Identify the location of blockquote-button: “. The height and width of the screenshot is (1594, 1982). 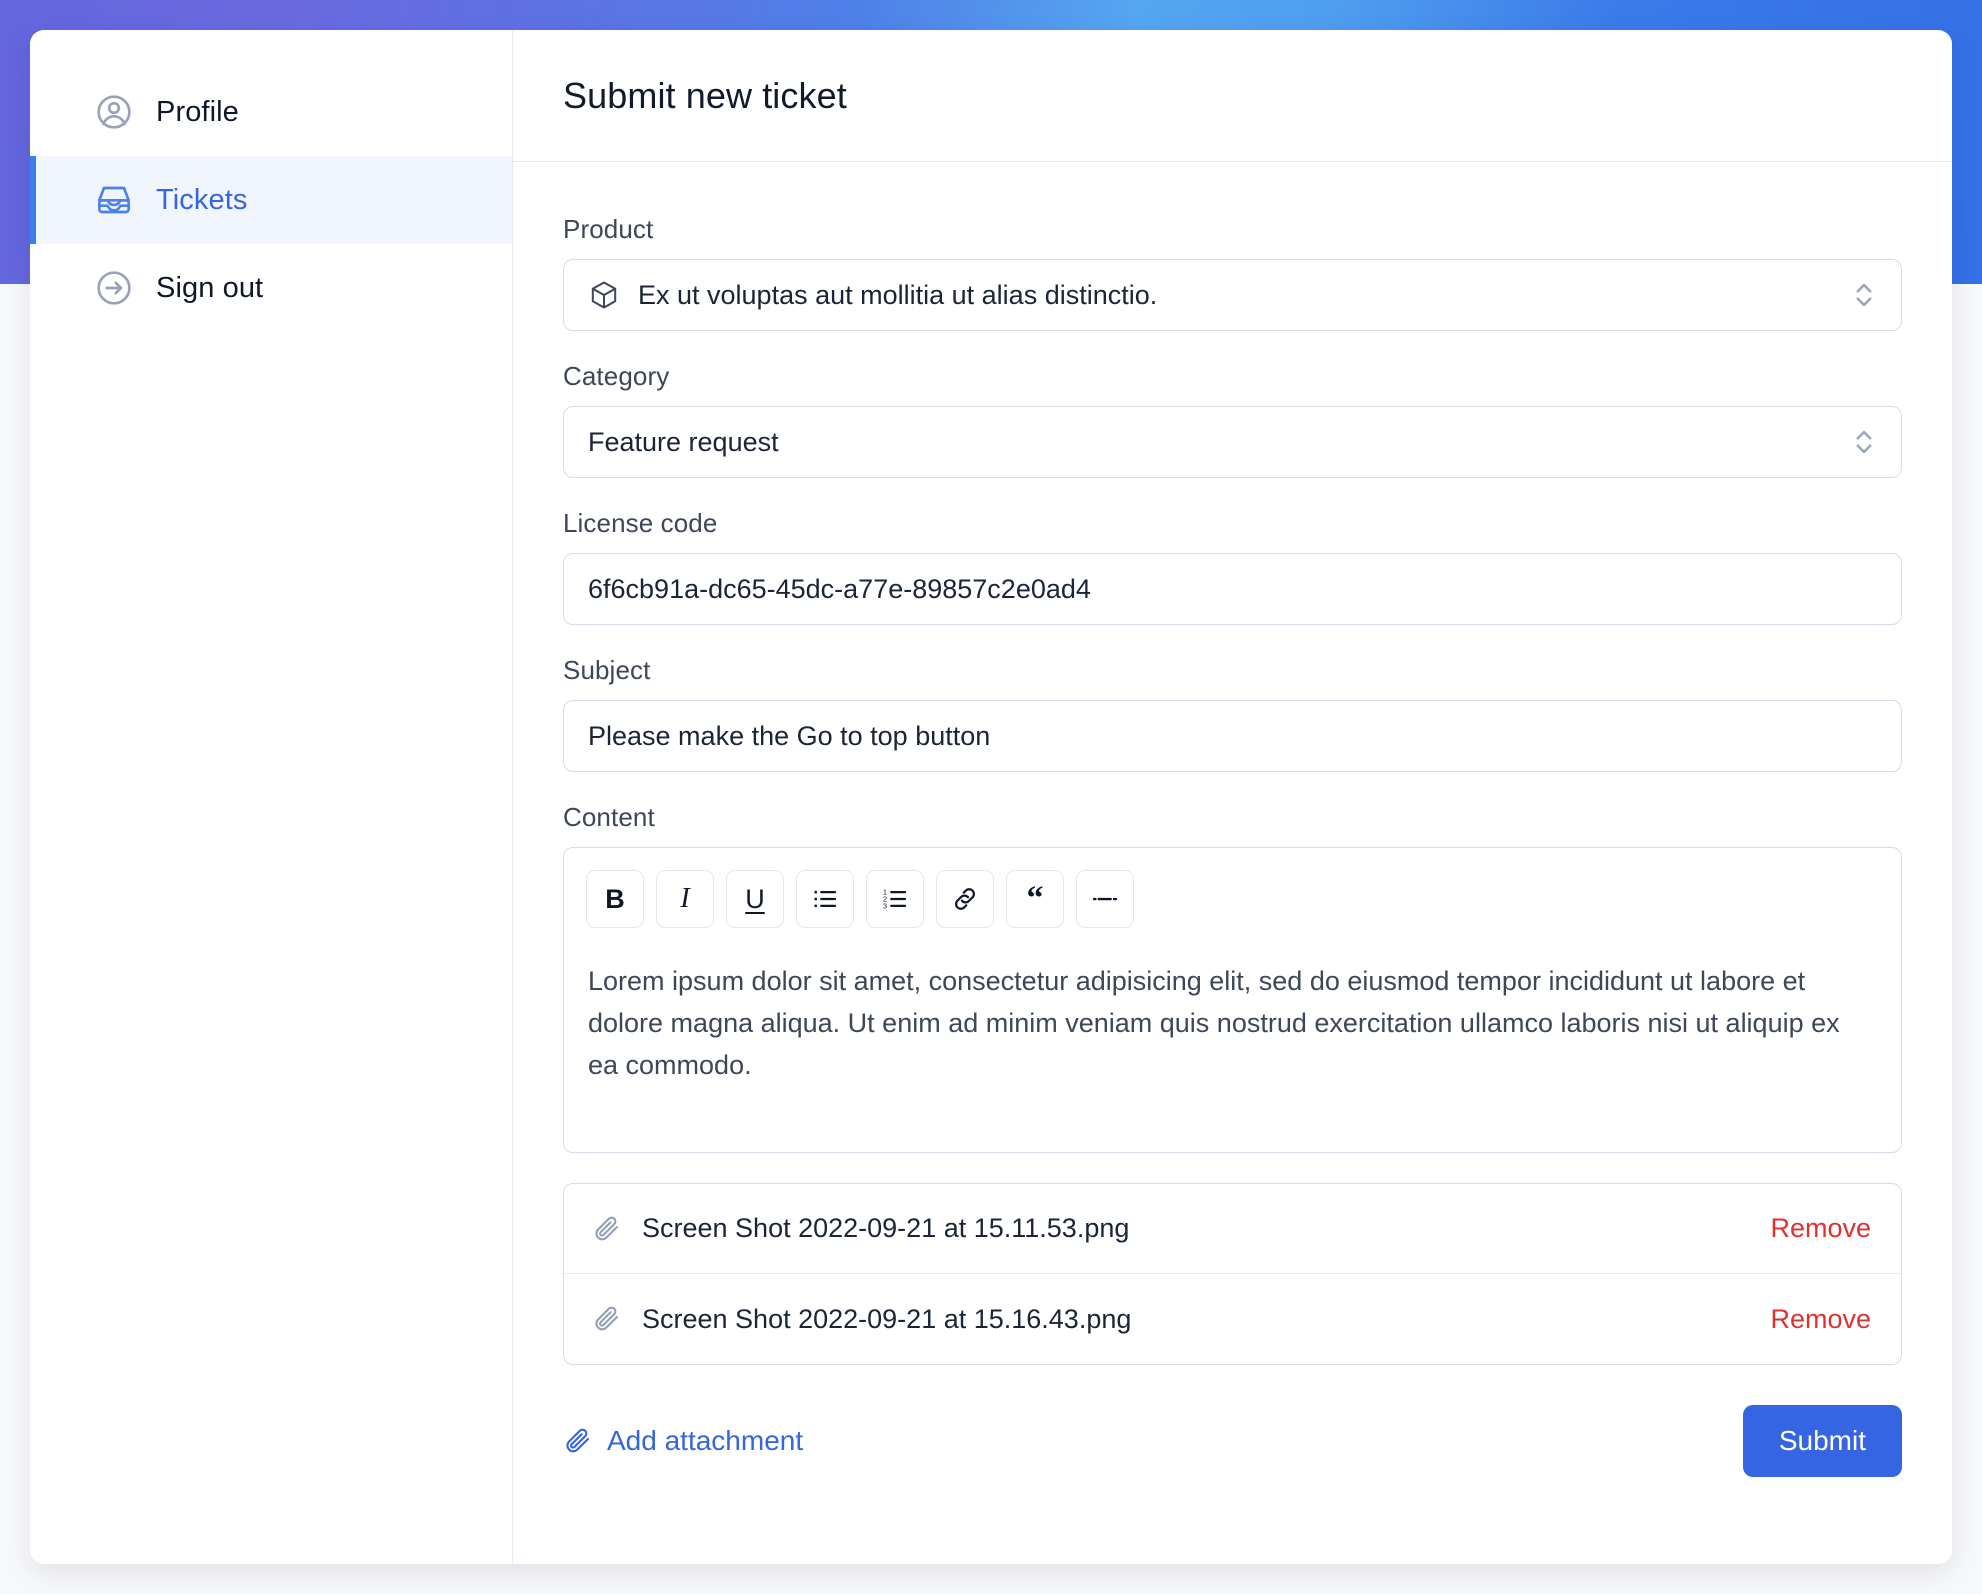
(1035, 899).